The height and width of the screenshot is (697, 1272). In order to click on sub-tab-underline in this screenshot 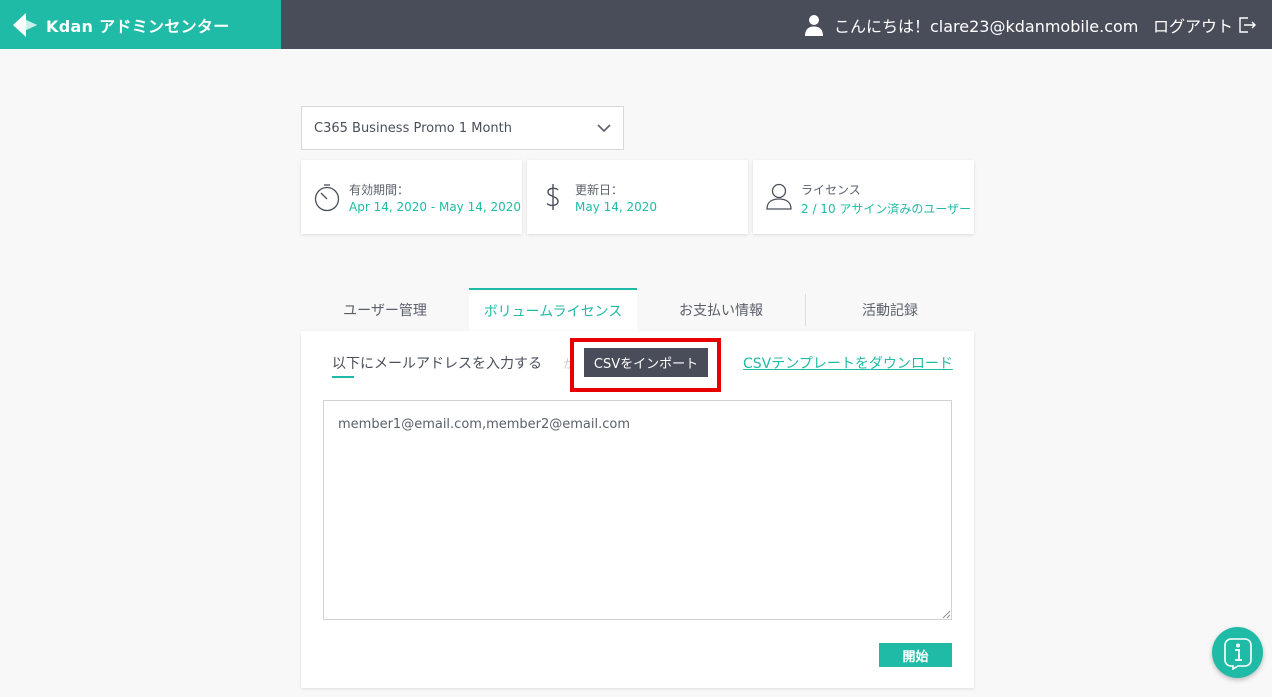, I will do `click(343, 377)`.